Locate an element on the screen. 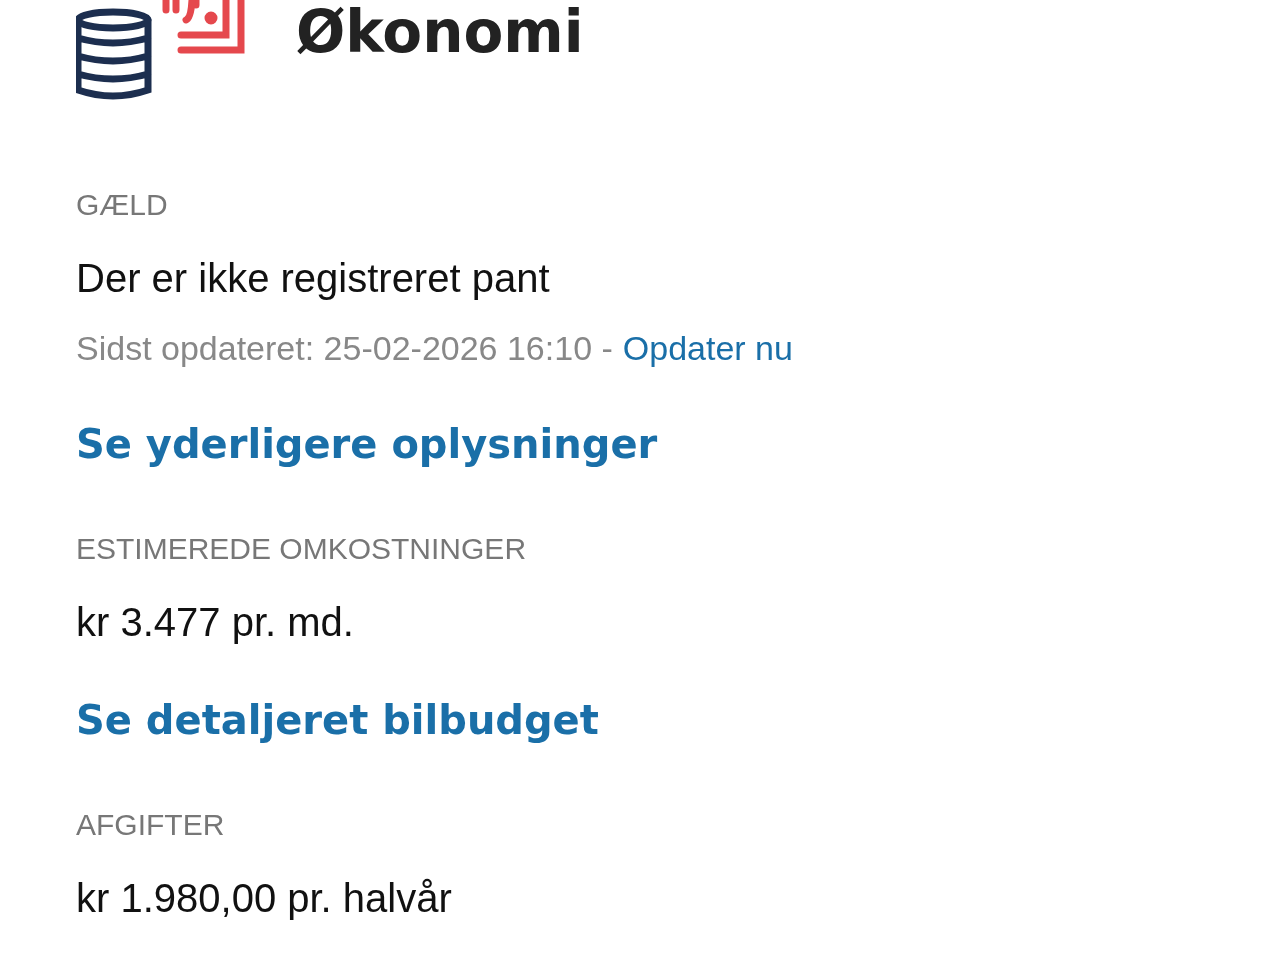 This screenshot has height=960, width=1280. section-label: GÆLD is located at coordinates (122, 205).